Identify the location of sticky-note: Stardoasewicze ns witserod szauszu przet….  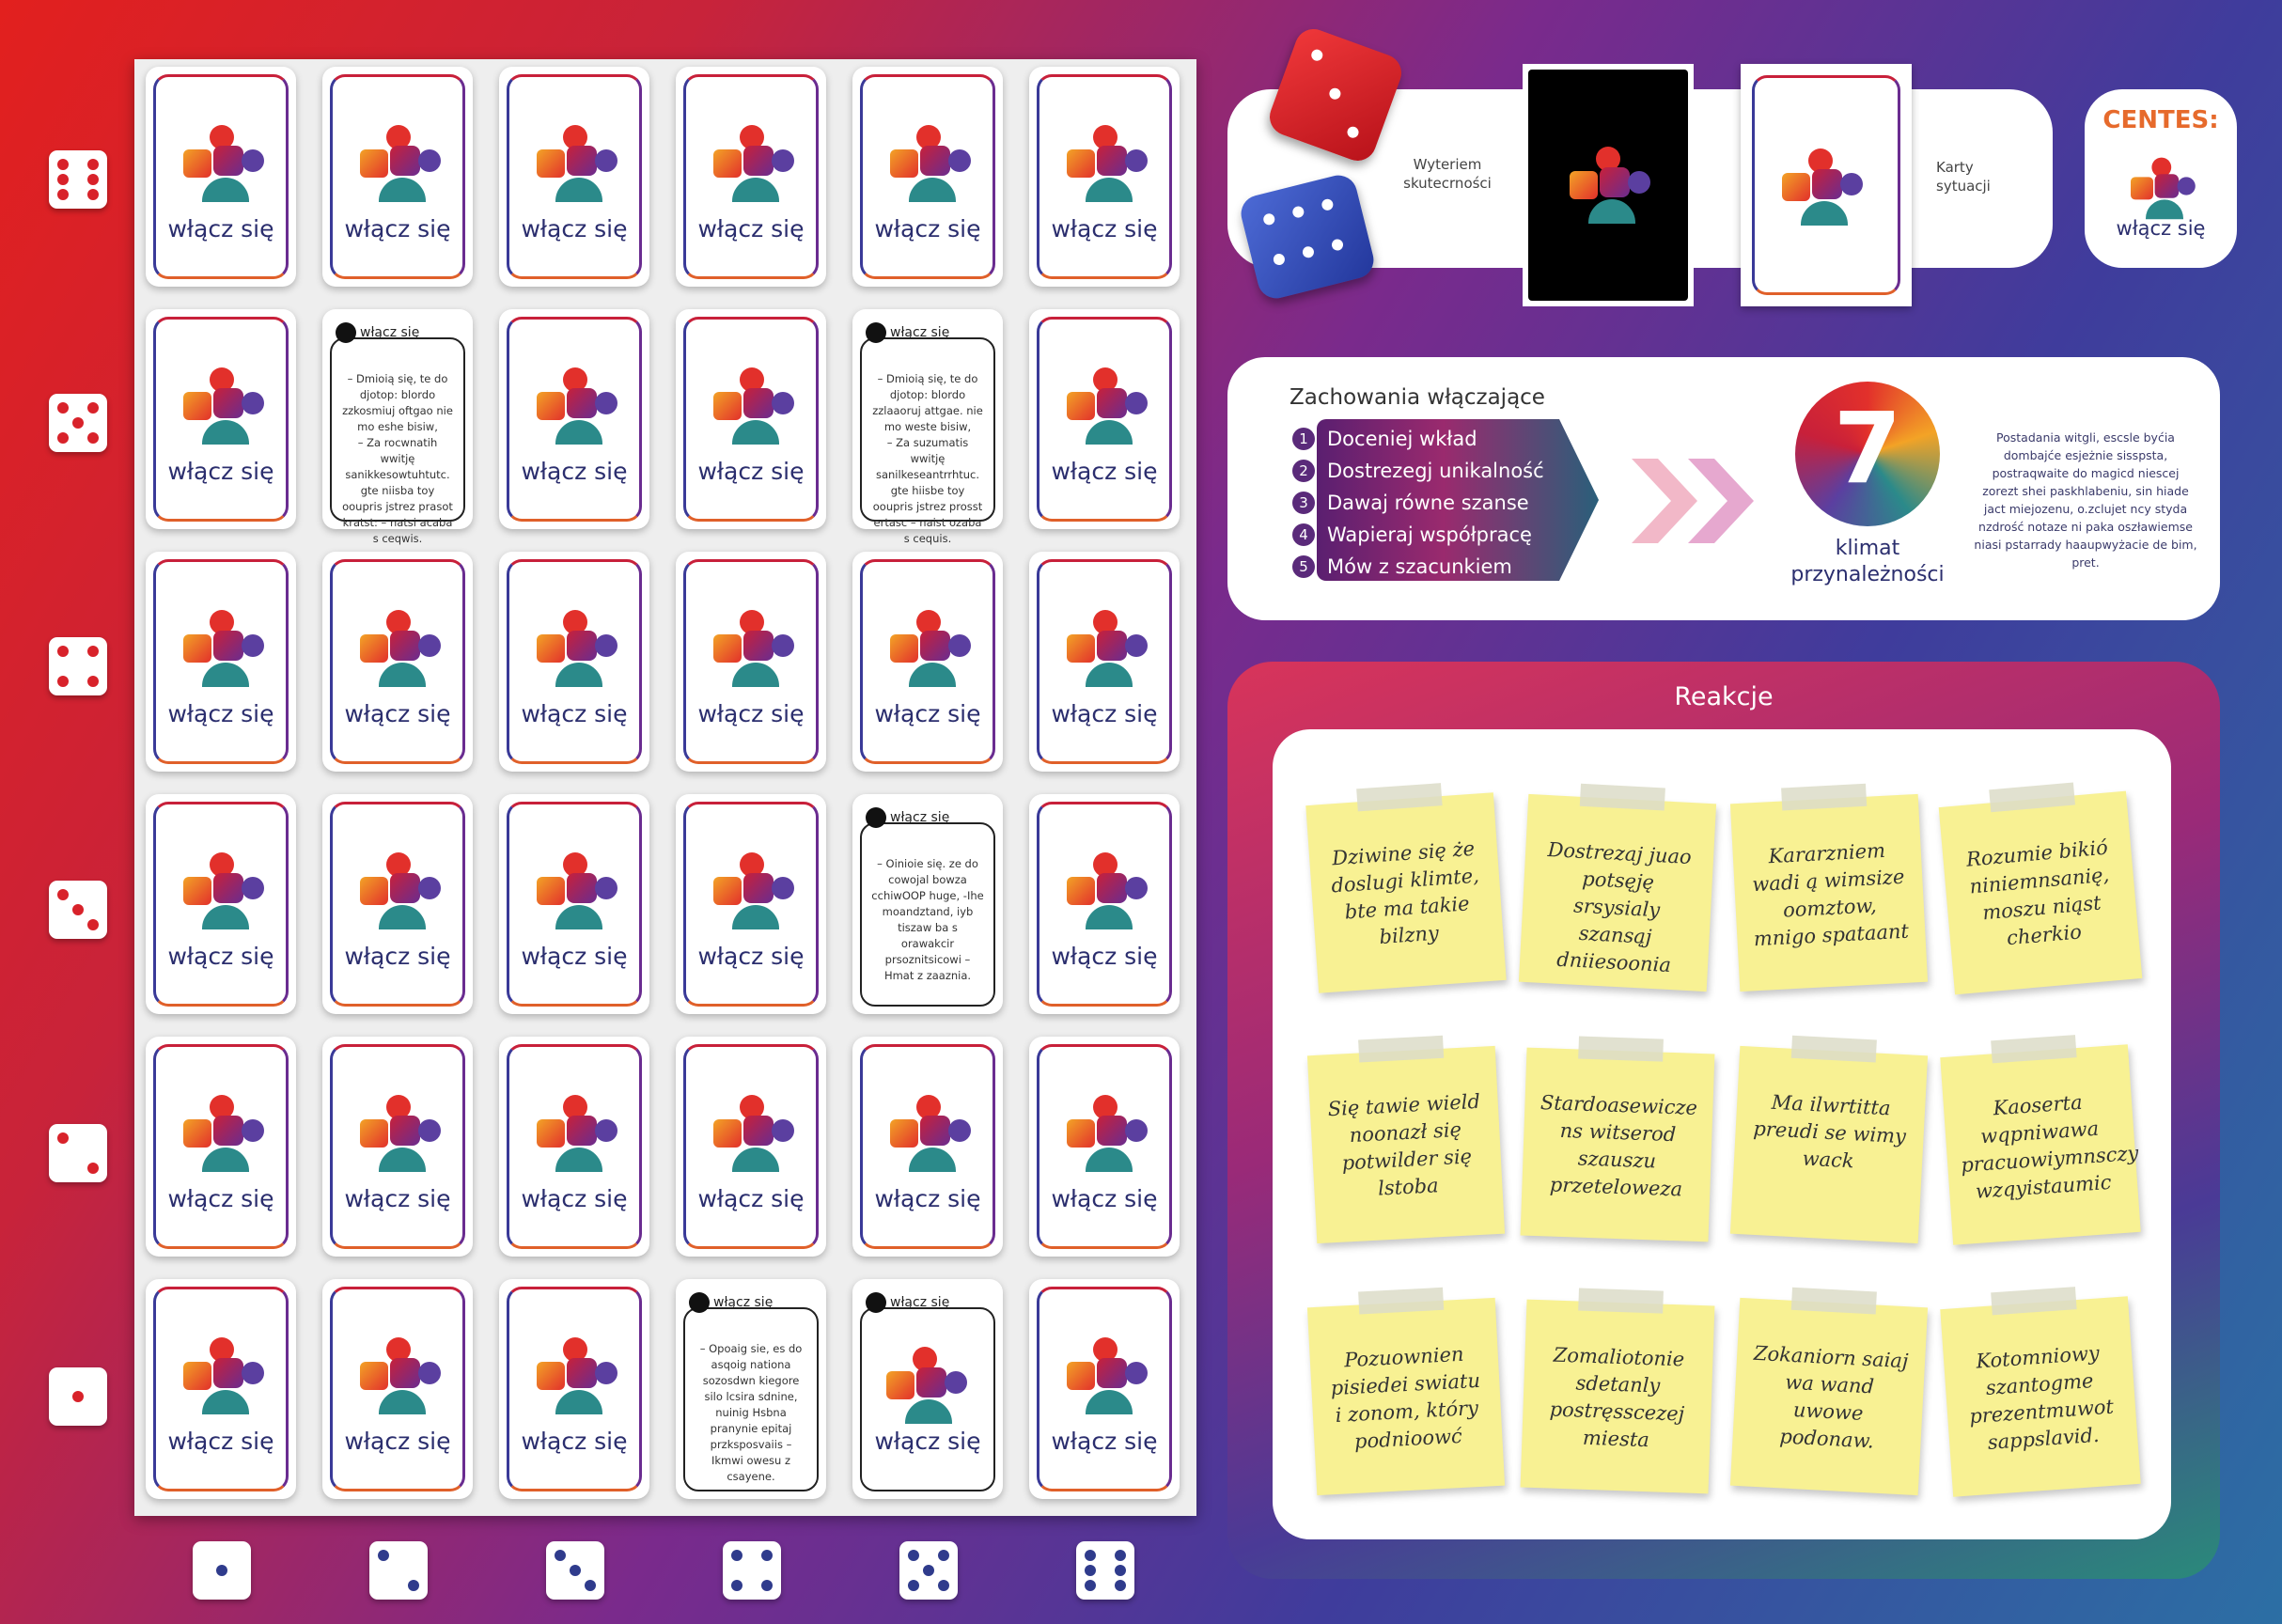
(1618, 1139).